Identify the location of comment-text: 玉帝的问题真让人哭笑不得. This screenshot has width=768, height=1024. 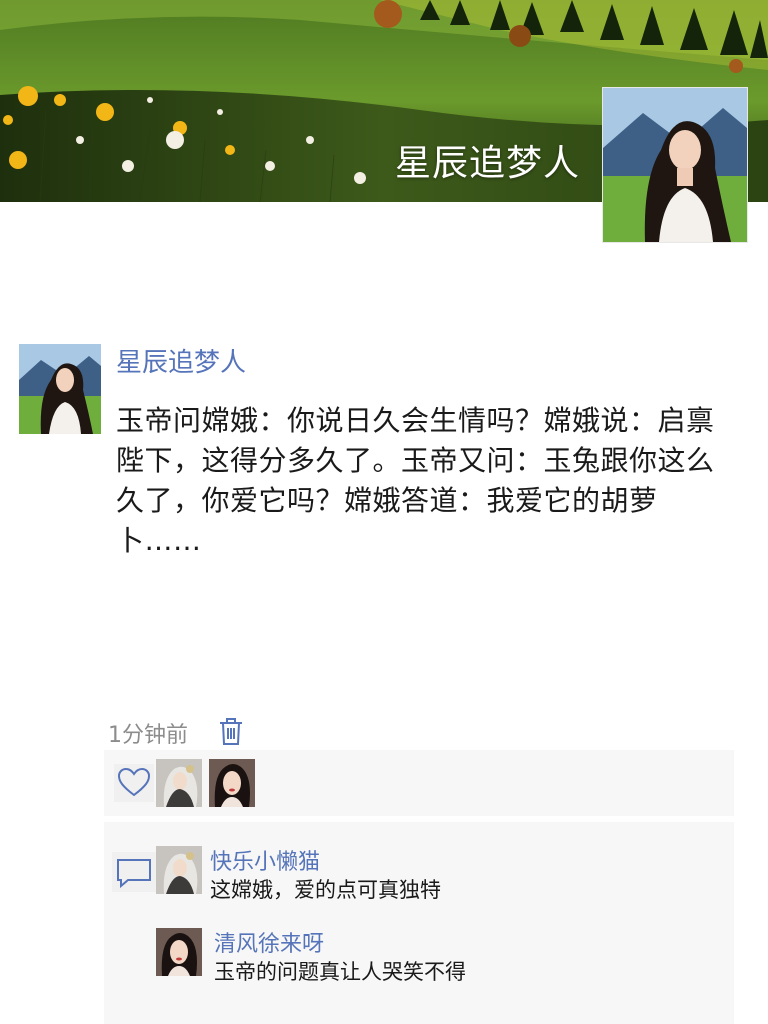
(340, 972).